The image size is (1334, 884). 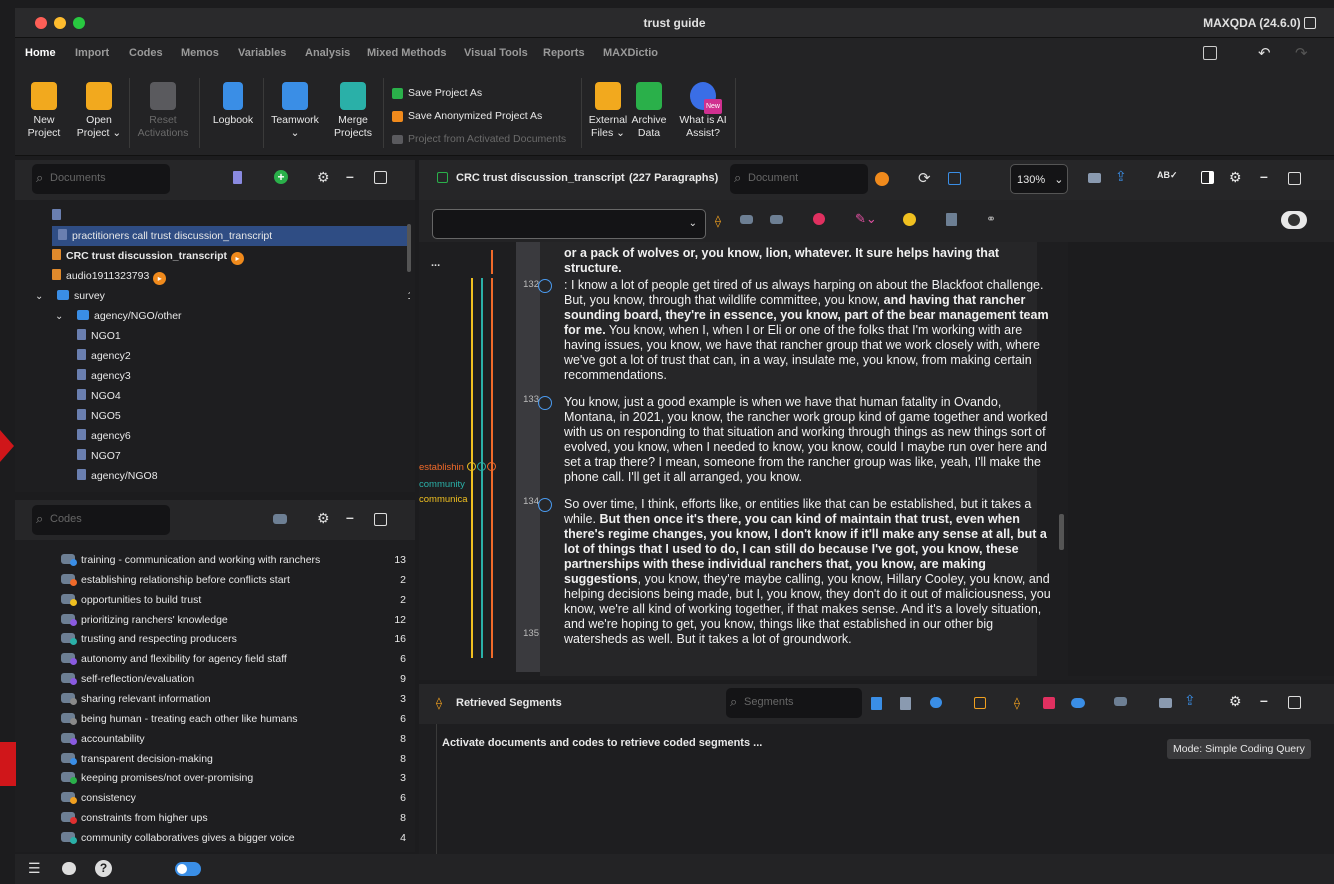 What do you see at coordinates (718, 221) in the screenshot?
I see `code-icon: ⟠` at bounding box center [718, 221].